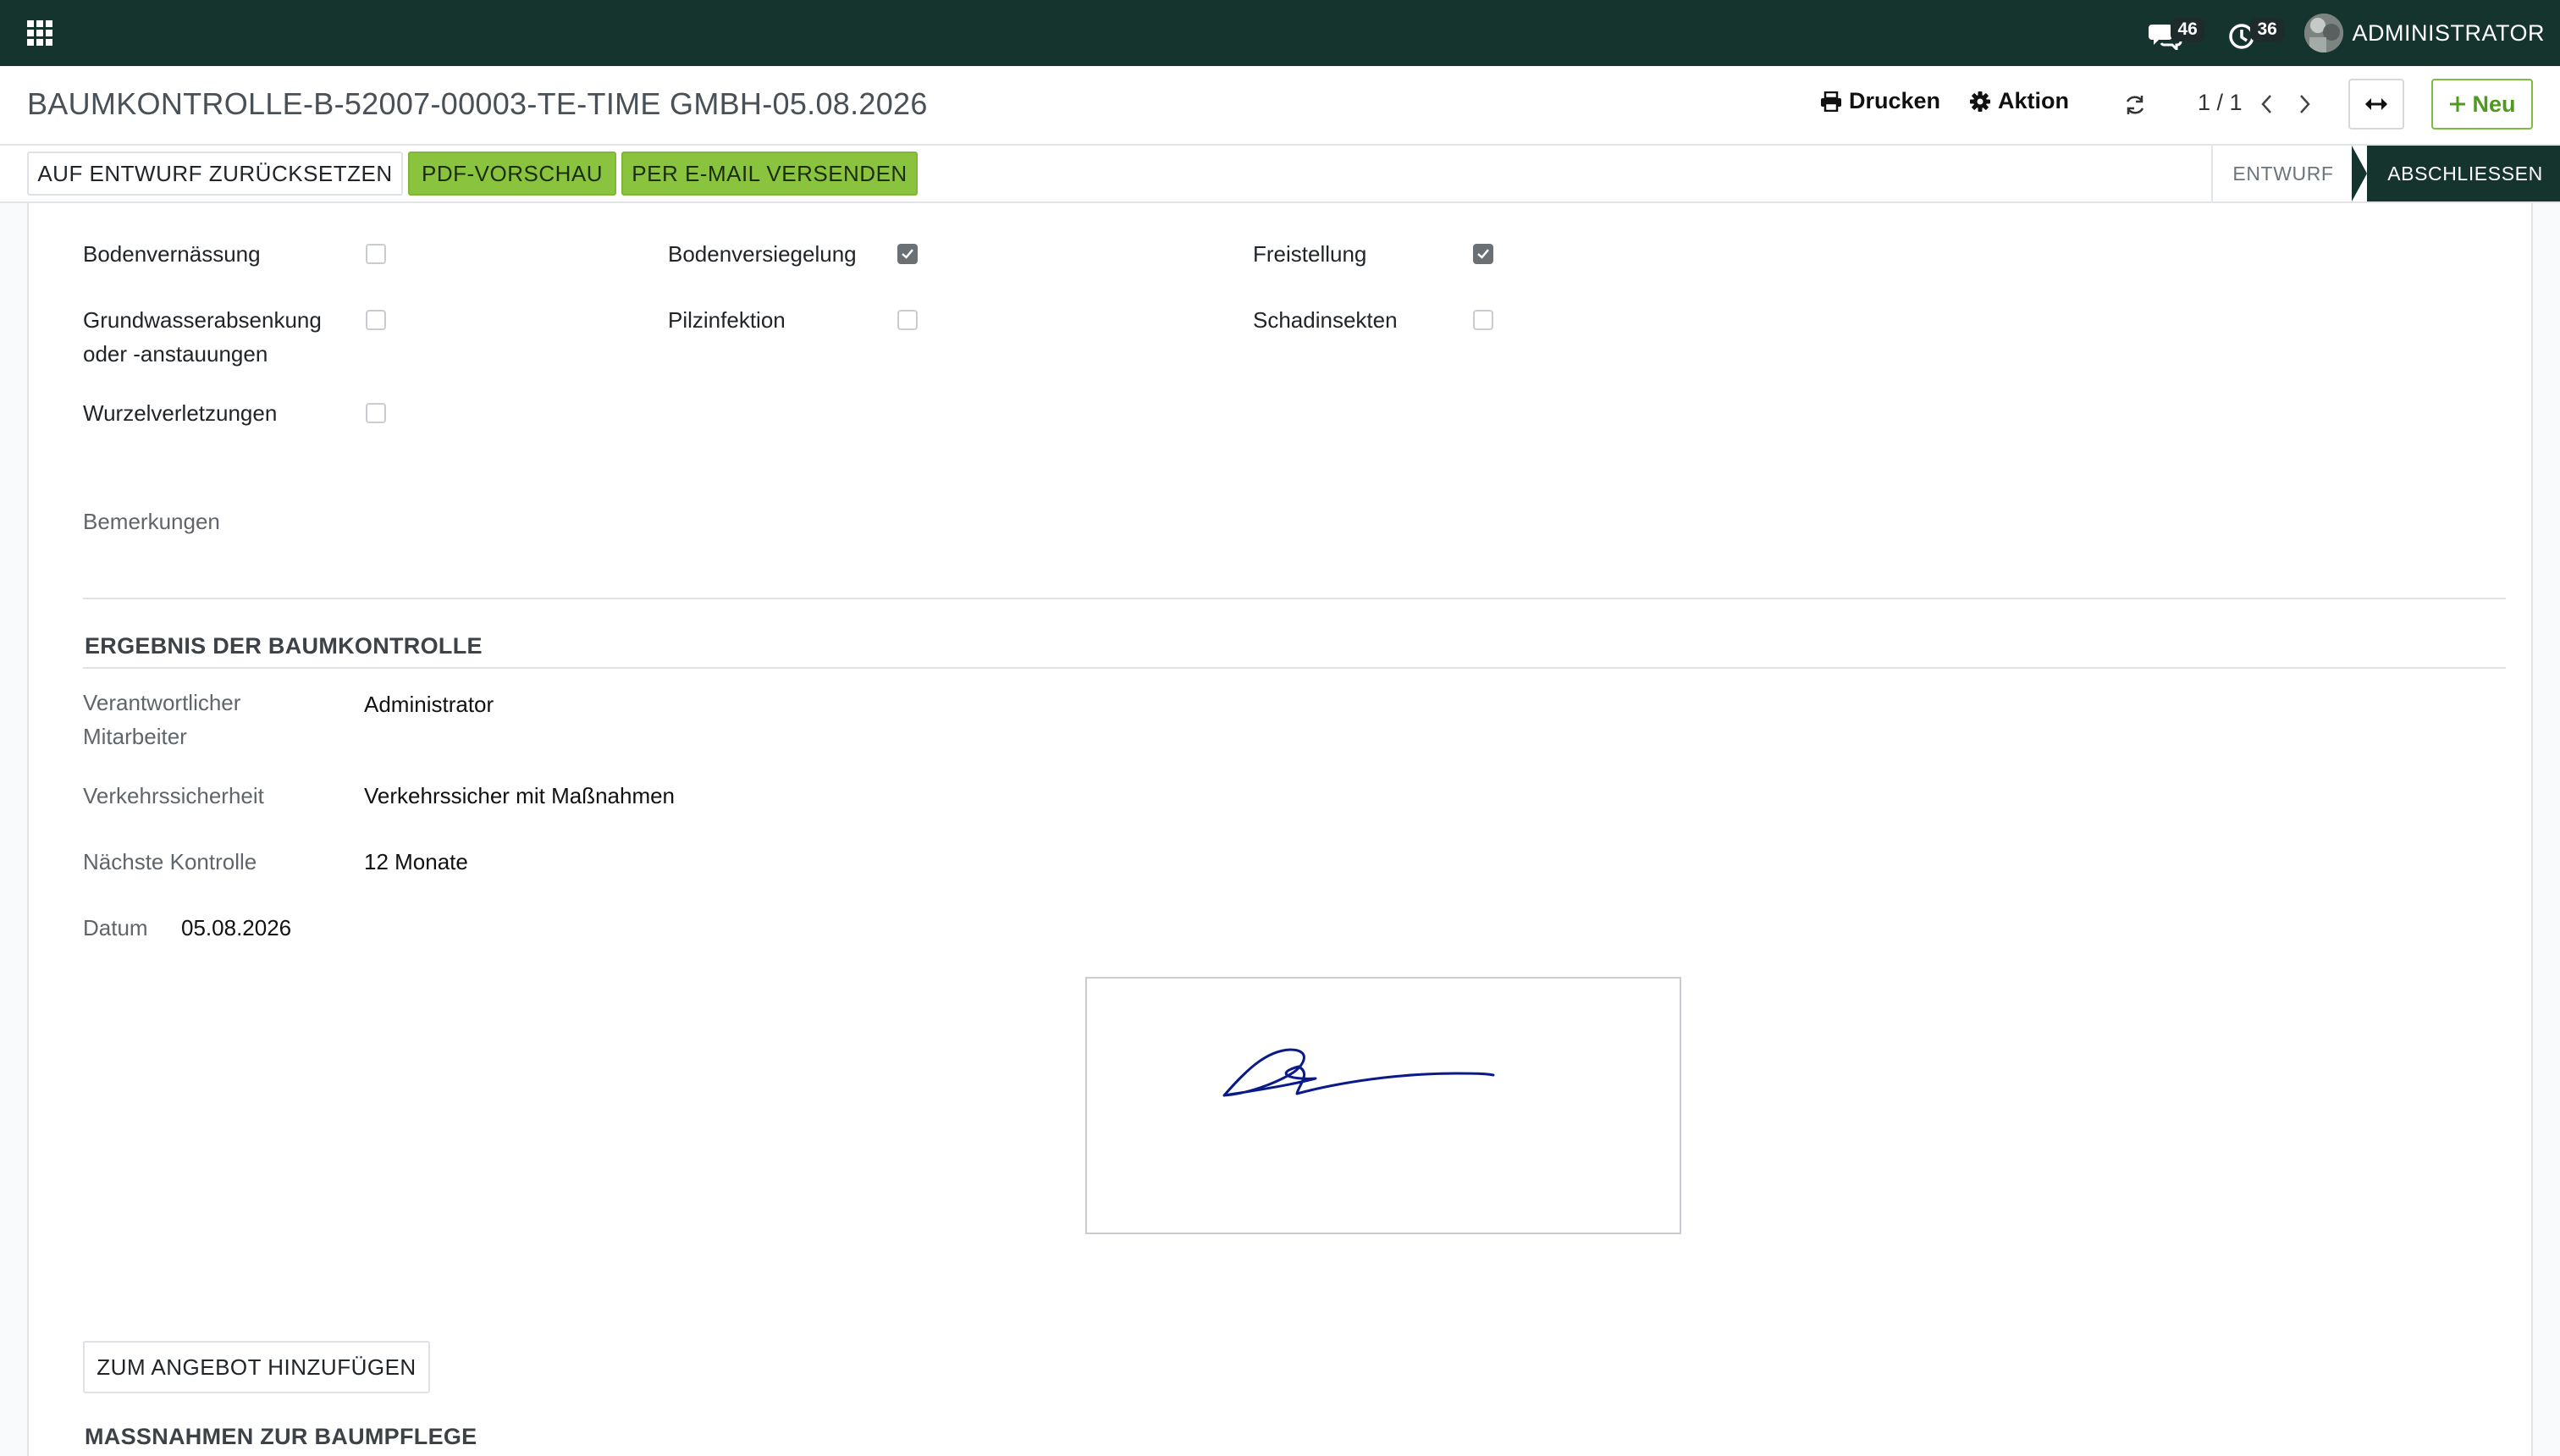 This screenshot has height=1456, width=2560. I want to click on print-label: Drucken, so click(1895, 100).